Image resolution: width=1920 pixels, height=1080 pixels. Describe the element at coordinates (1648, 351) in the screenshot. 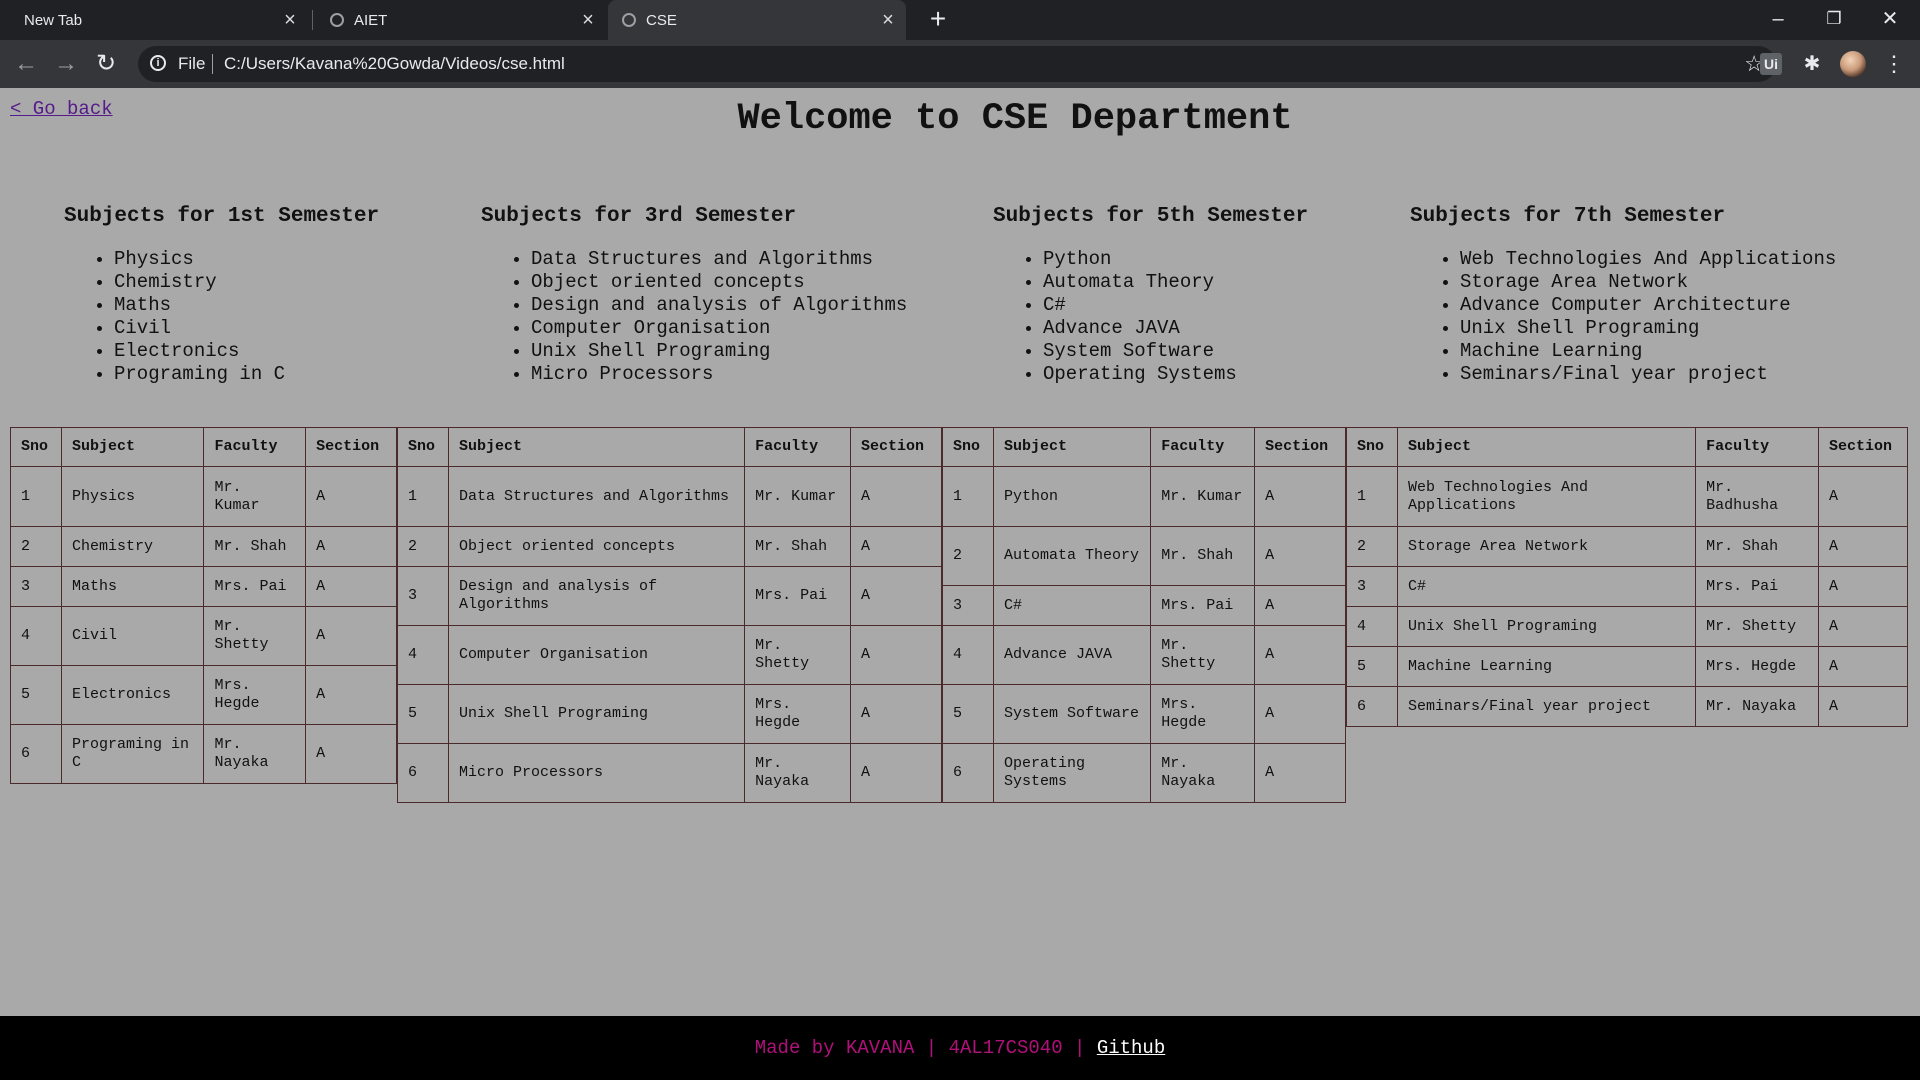

I see `list-item: Machine Learning` at that location.